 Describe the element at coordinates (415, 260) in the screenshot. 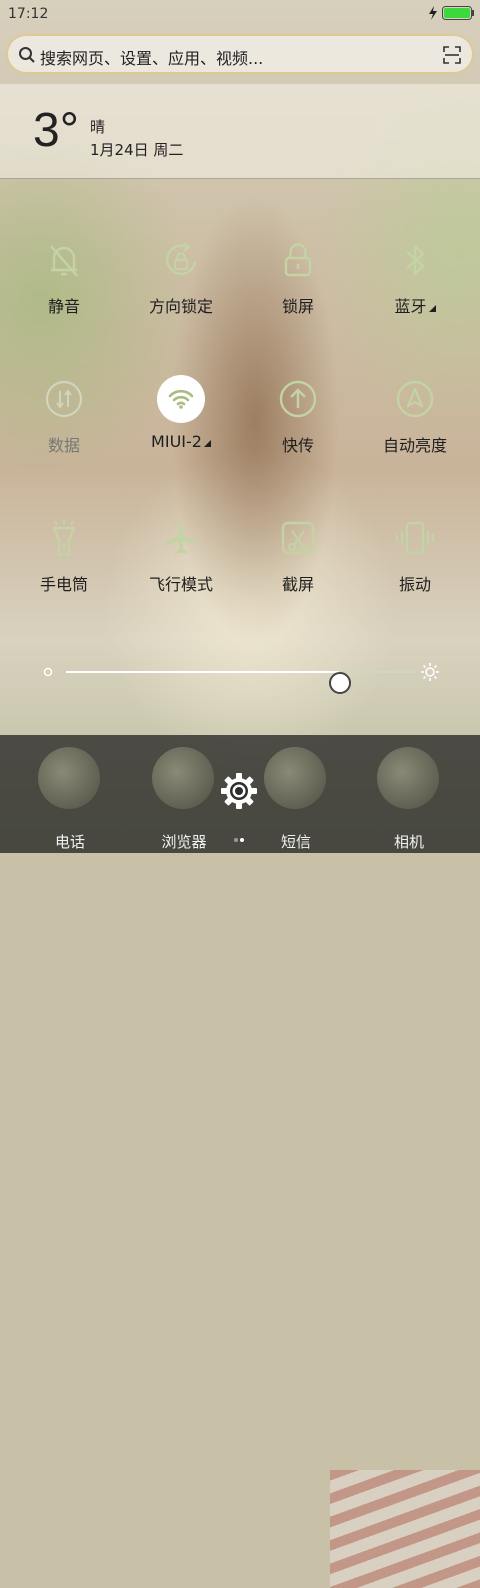

I see `bluetooth-icon` at that location.